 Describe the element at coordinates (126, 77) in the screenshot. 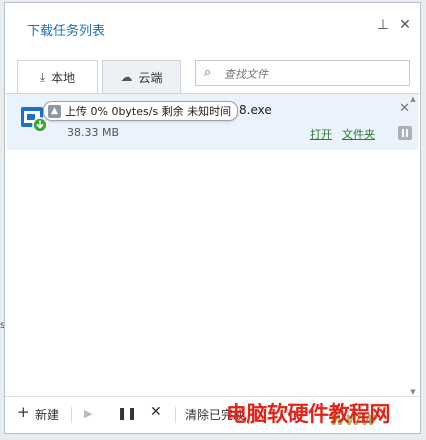

I see `cloud-icon: ☁` at that location.